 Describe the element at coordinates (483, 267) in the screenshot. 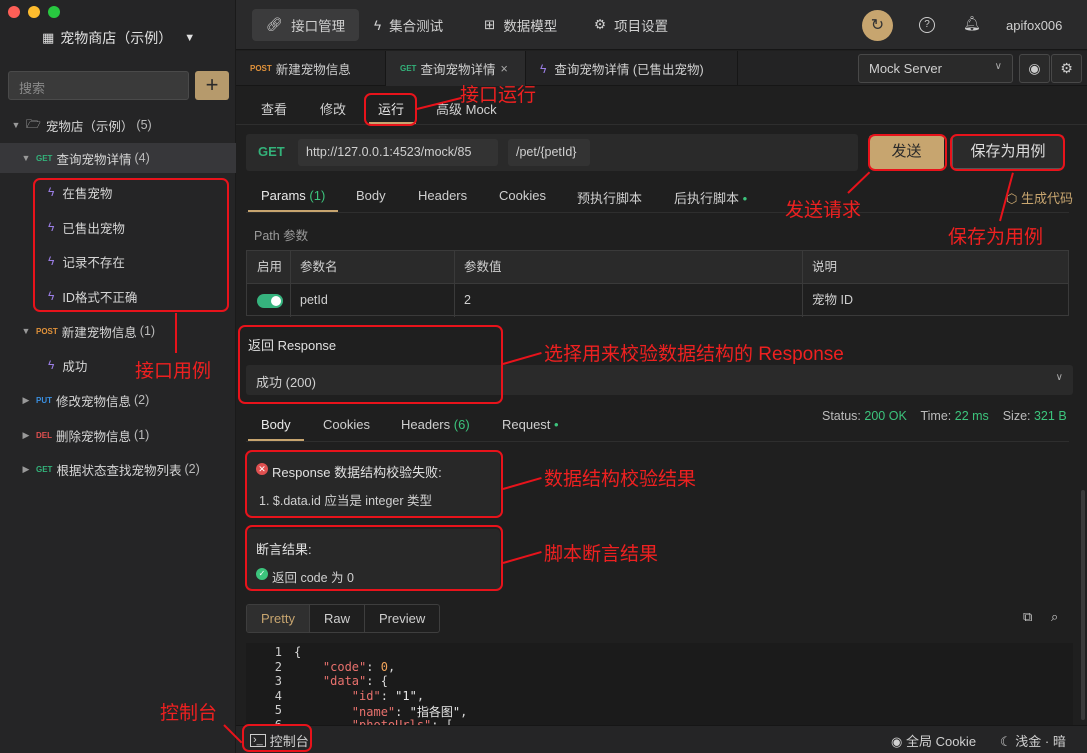

I see `column-header: 参数值` at that location.